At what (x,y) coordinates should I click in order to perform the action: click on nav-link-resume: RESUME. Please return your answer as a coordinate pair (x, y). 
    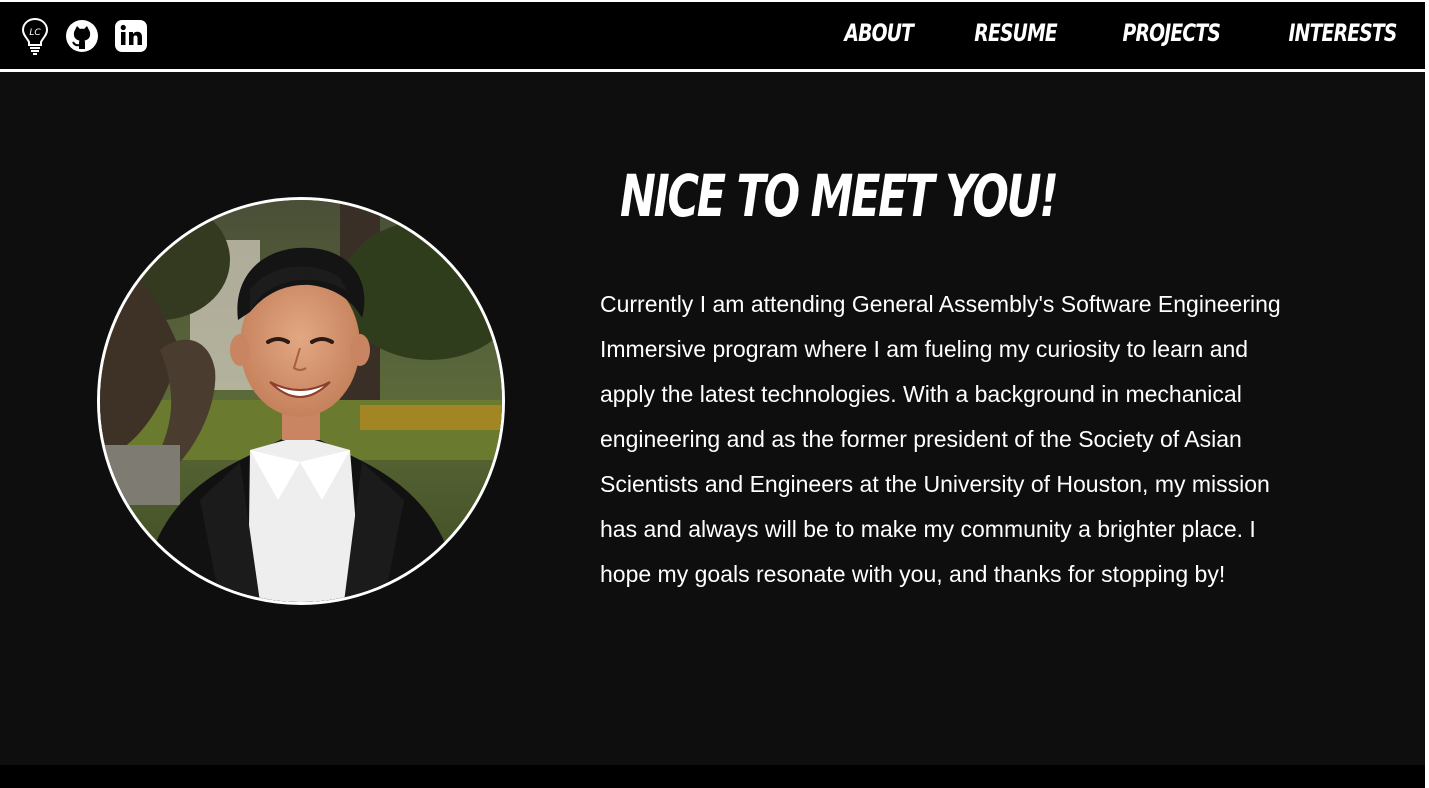
    Looking at the image, I should click on (1016, 33).